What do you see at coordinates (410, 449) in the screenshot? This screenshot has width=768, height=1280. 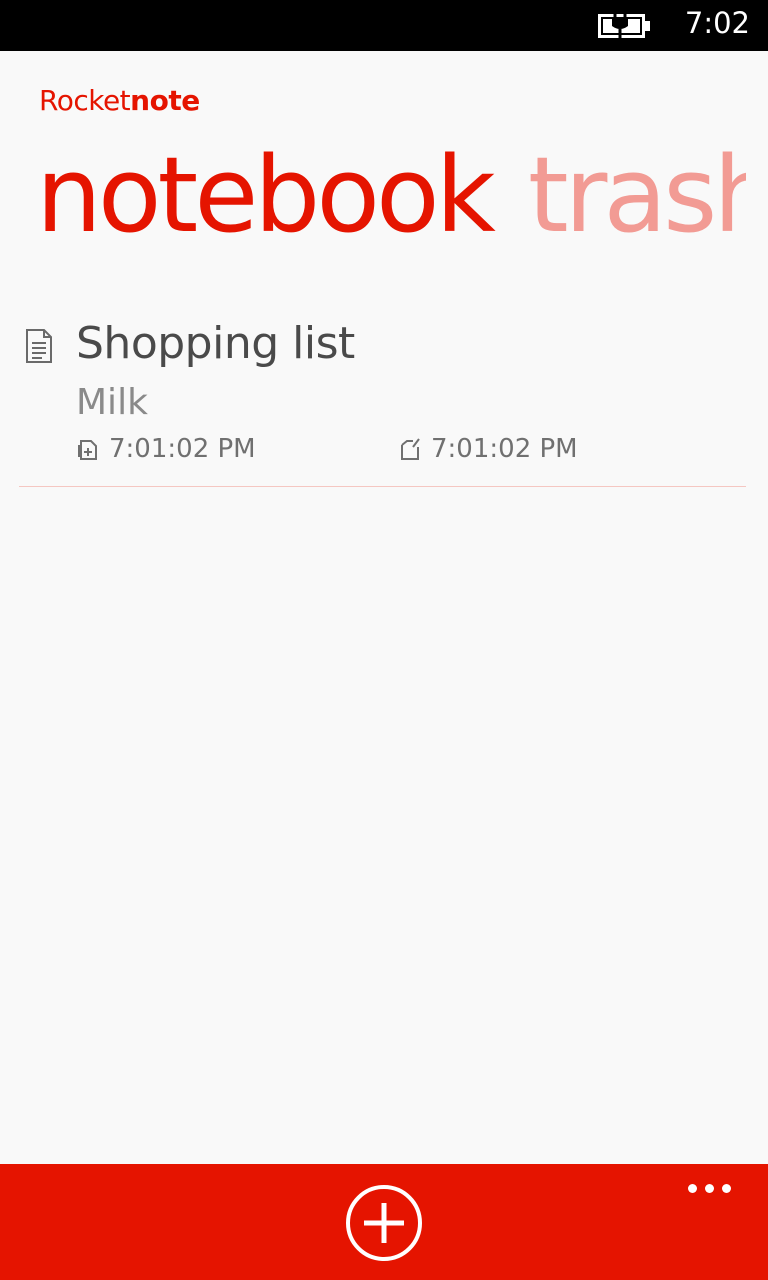 I see `note-edited-icon` at bounding box center [410, 449].